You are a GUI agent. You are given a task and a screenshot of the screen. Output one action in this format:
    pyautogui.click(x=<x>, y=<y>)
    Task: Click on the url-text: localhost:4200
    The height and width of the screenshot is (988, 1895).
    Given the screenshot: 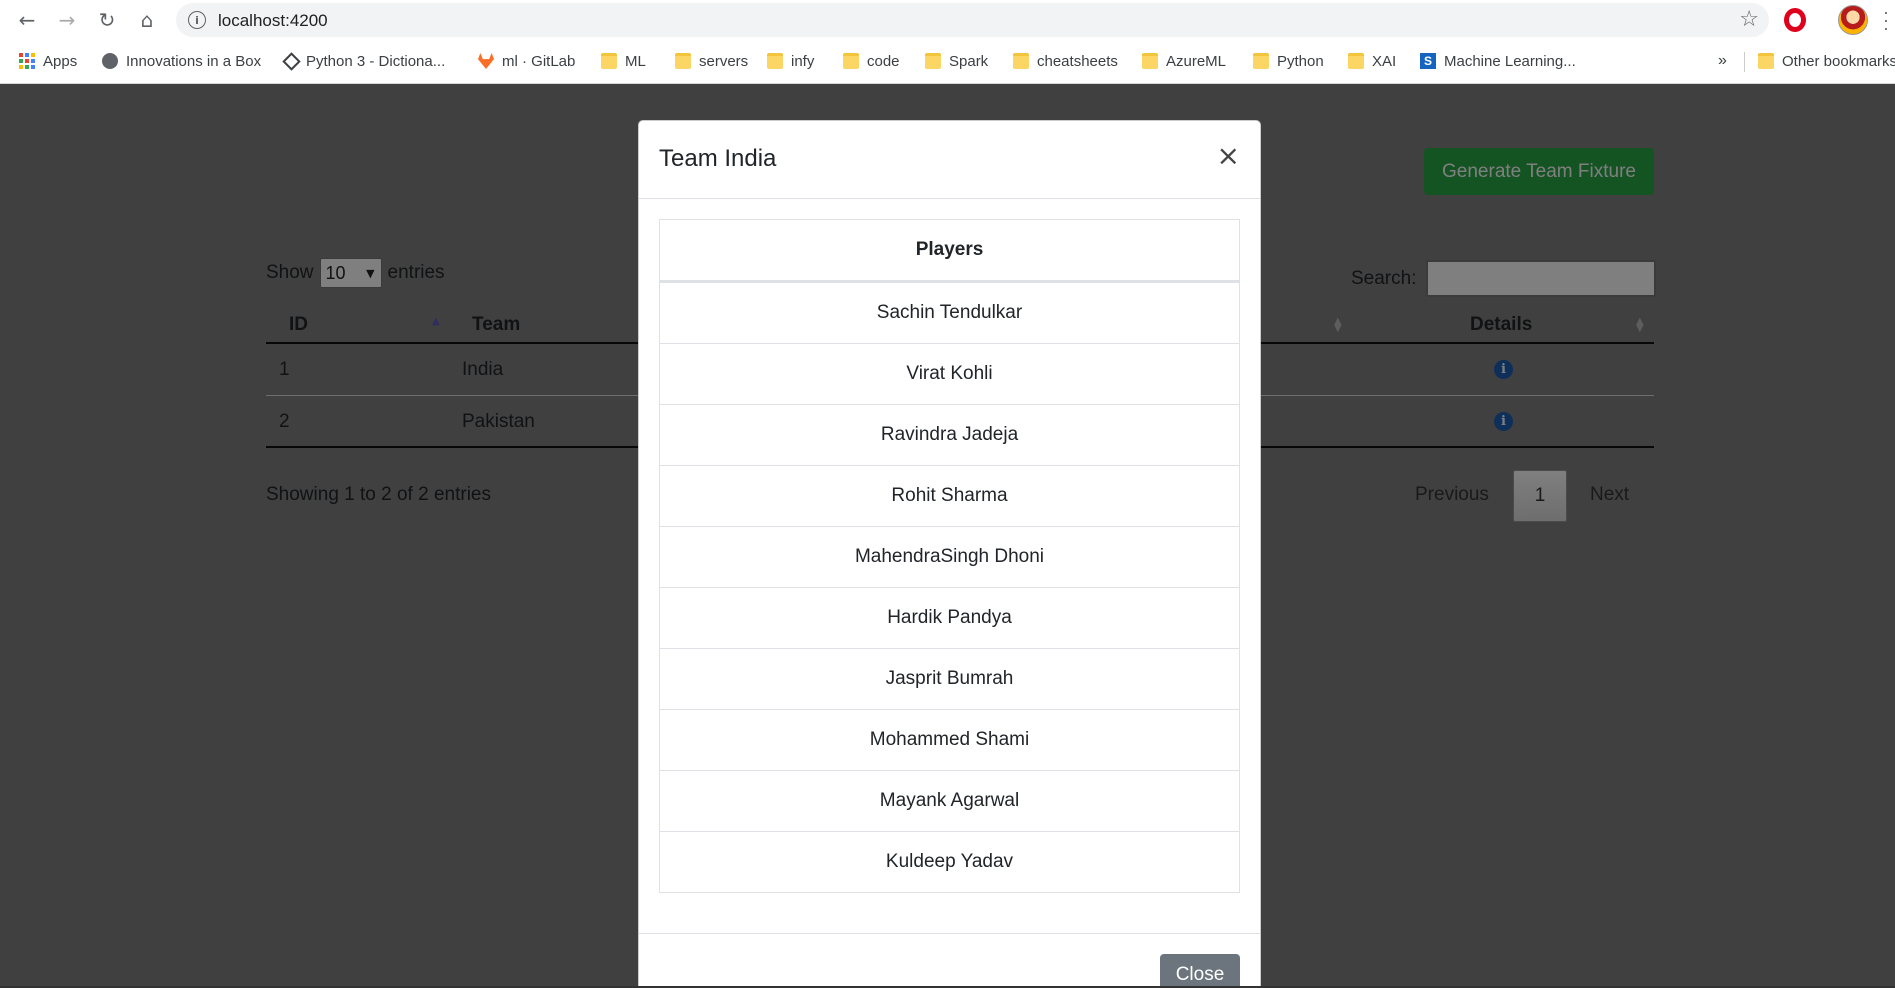 What is the action you would take?
    pyautogui.click(x=273, y=21)
    